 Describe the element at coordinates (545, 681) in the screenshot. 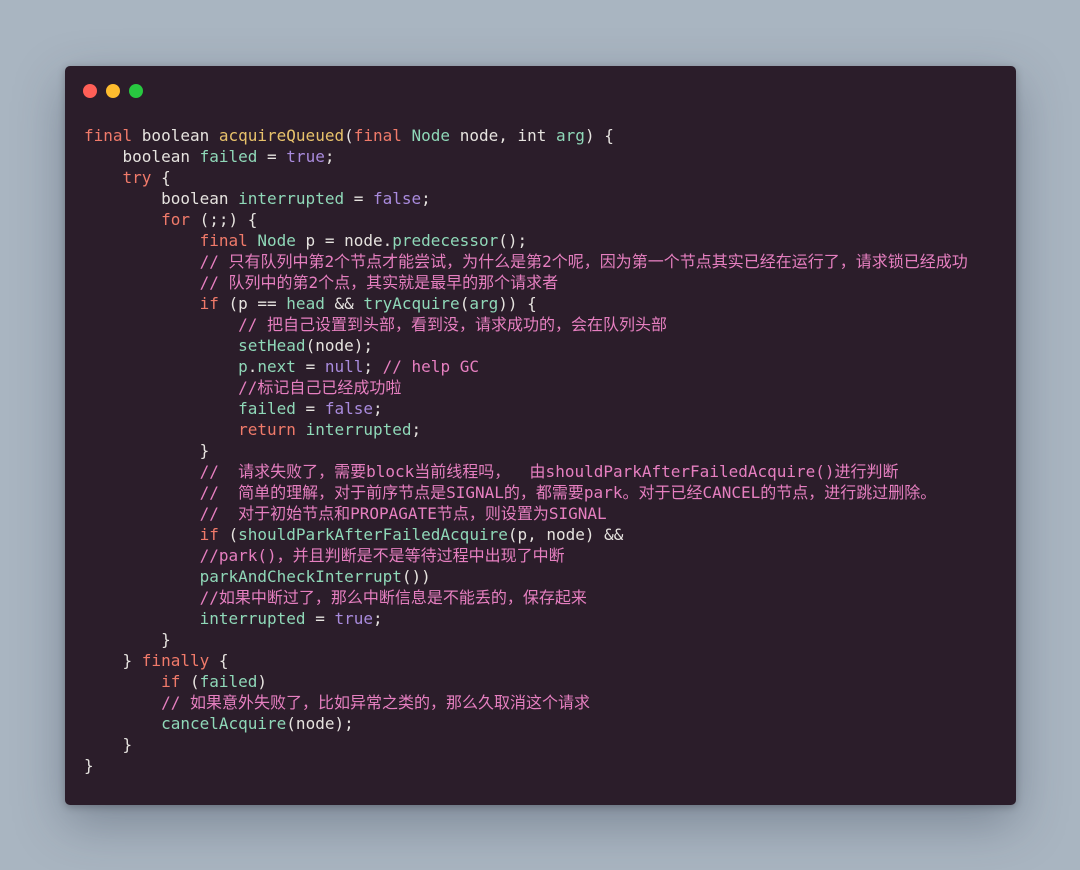

I see `code-line: if (failed)` at that location.